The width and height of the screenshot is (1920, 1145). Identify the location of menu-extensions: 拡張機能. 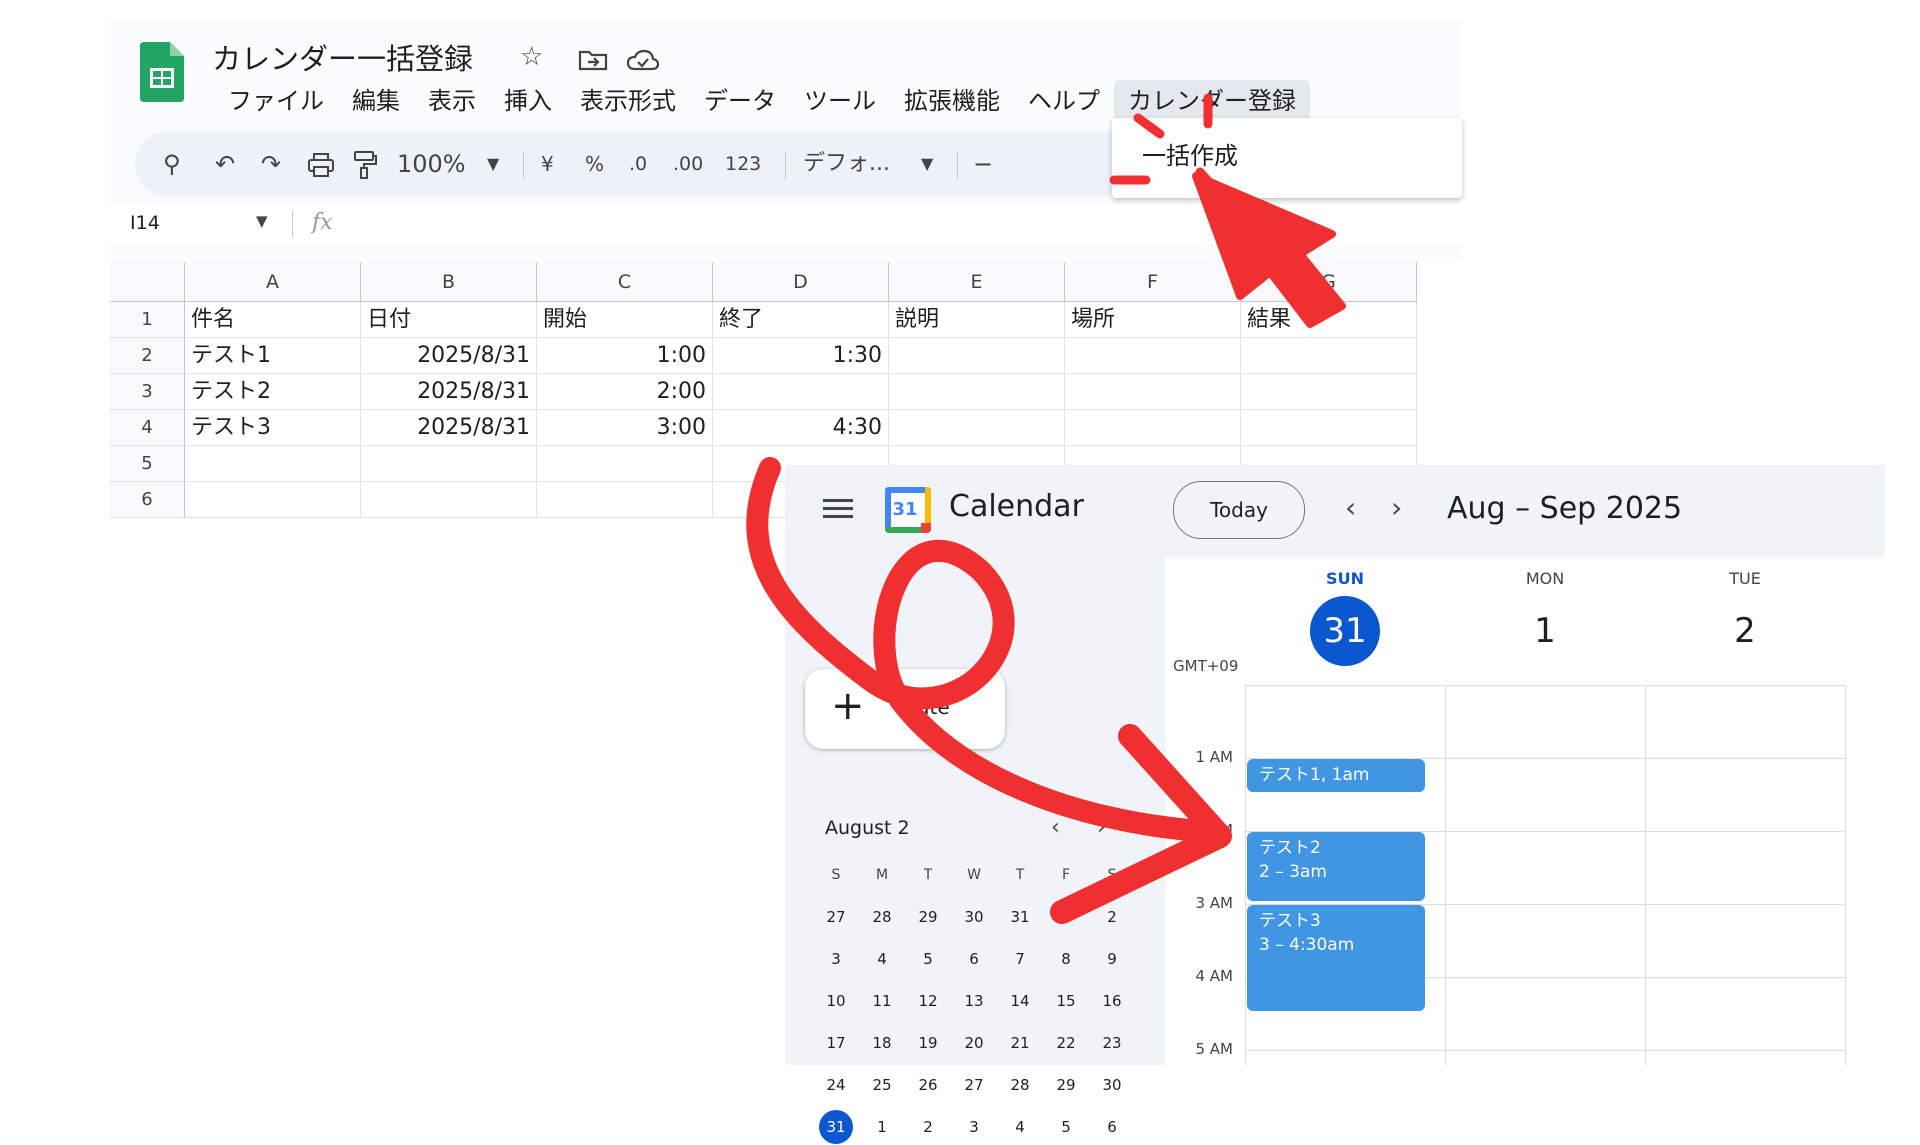
(952, 101).